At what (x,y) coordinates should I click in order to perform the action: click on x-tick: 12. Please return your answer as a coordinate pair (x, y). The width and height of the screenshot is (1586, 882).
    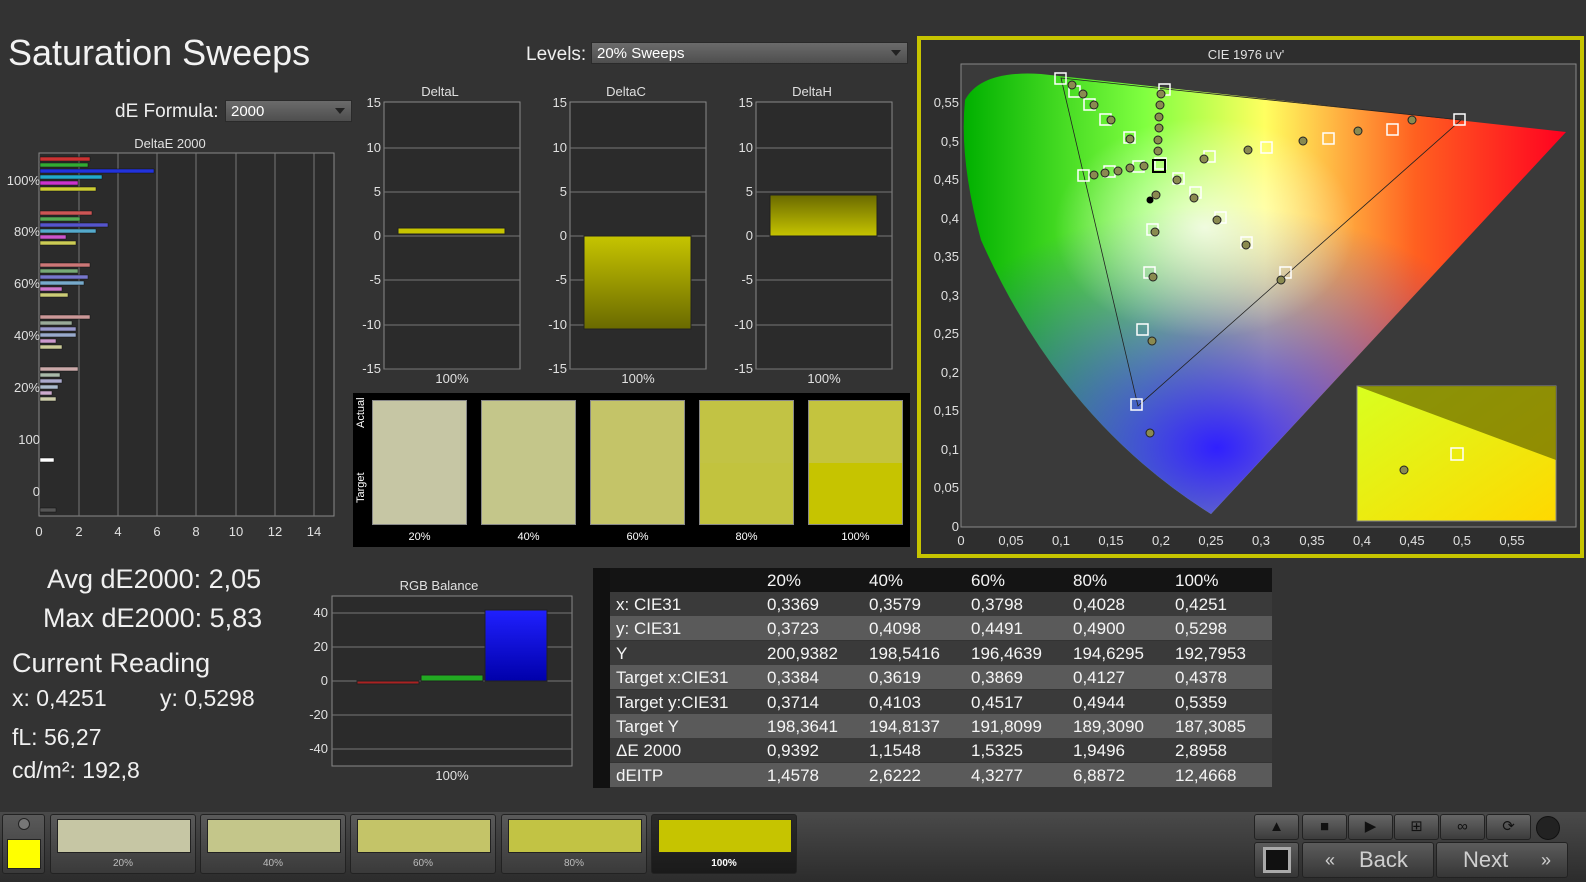
    Looking at the image, I should click on (275, 531).